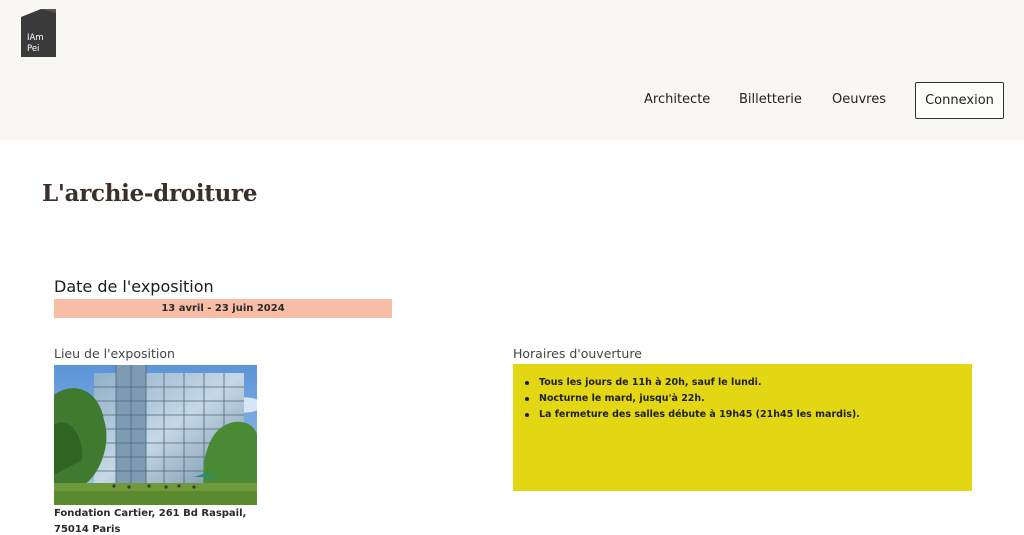  What do you see at coordinates (134, 286) in the screenshot?
I see `date-heading: Date de l'exposition` at bounding box center [134, 286].